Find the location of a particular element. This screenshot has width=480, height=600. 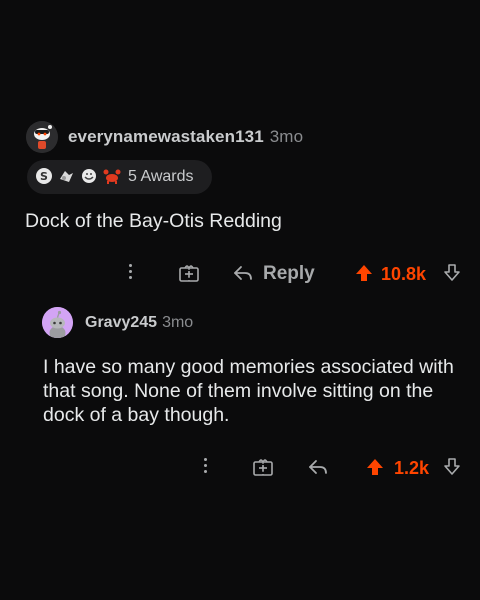

comment-author: Gravy245 3mo is located at coordinates (139, 323).